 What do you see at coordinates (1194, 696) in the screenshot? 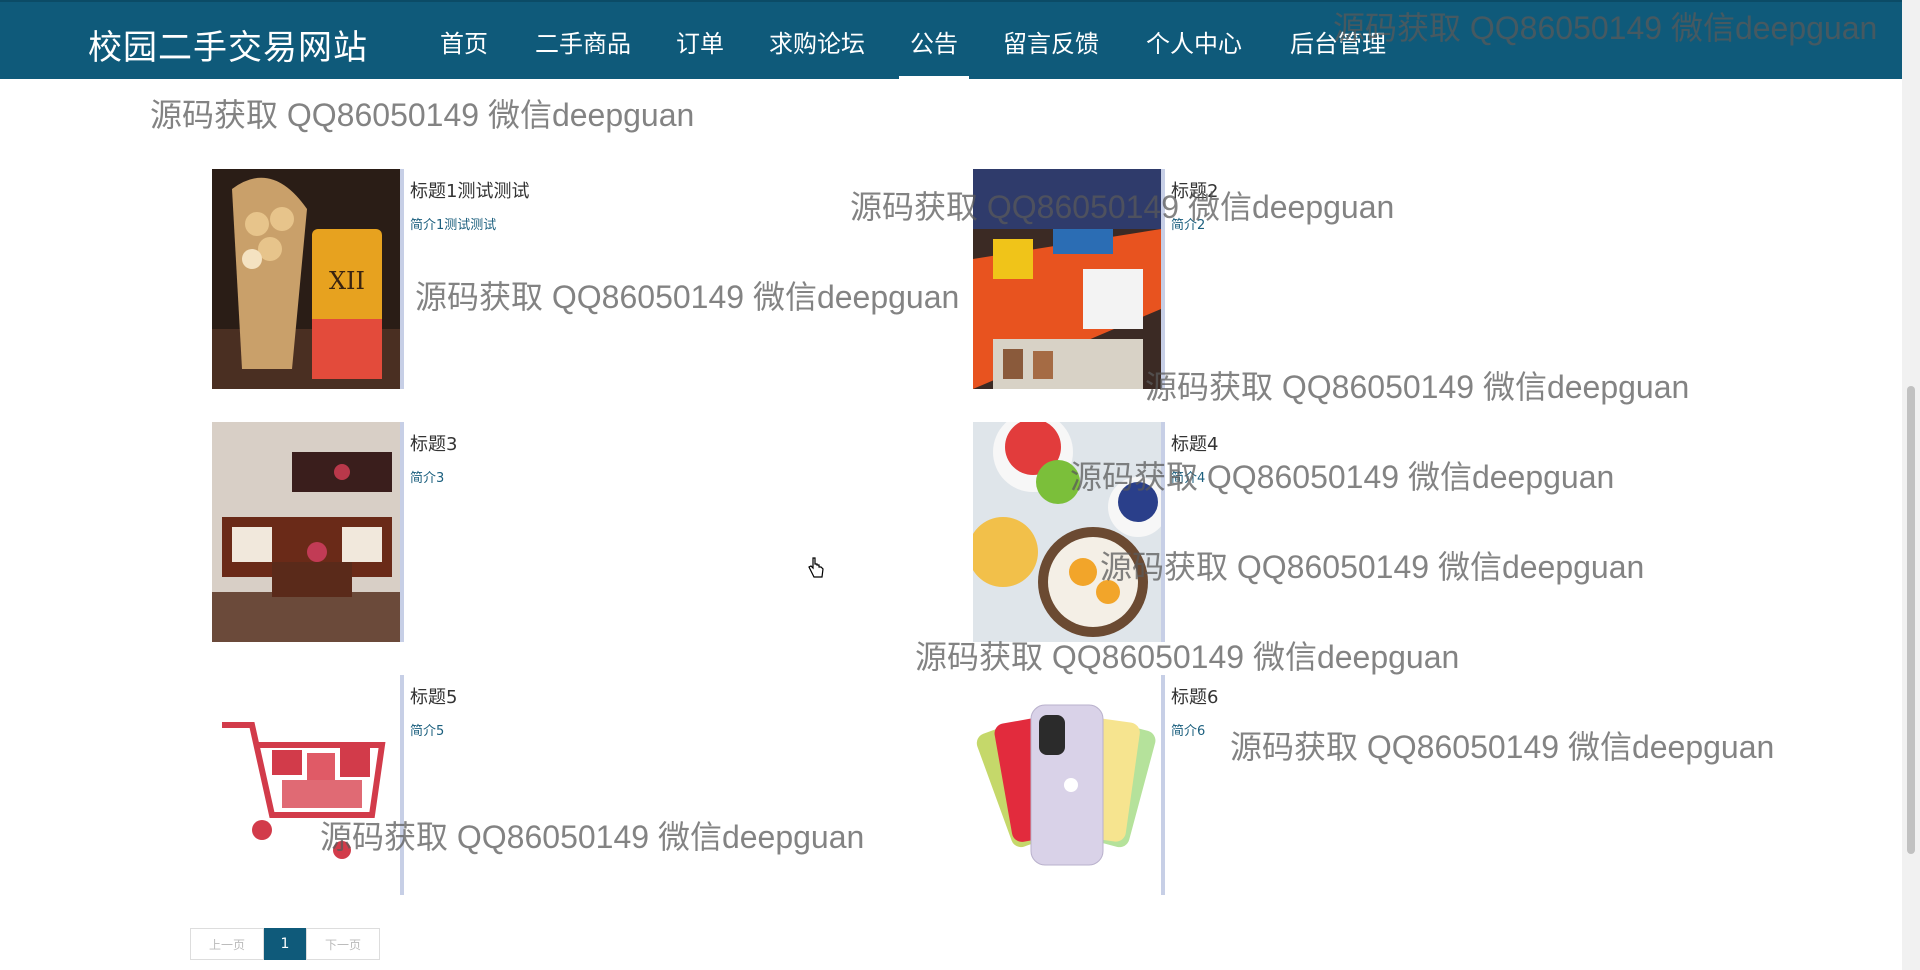
I see `announcement-title: 标题6` at bounding box center [1194, 696].